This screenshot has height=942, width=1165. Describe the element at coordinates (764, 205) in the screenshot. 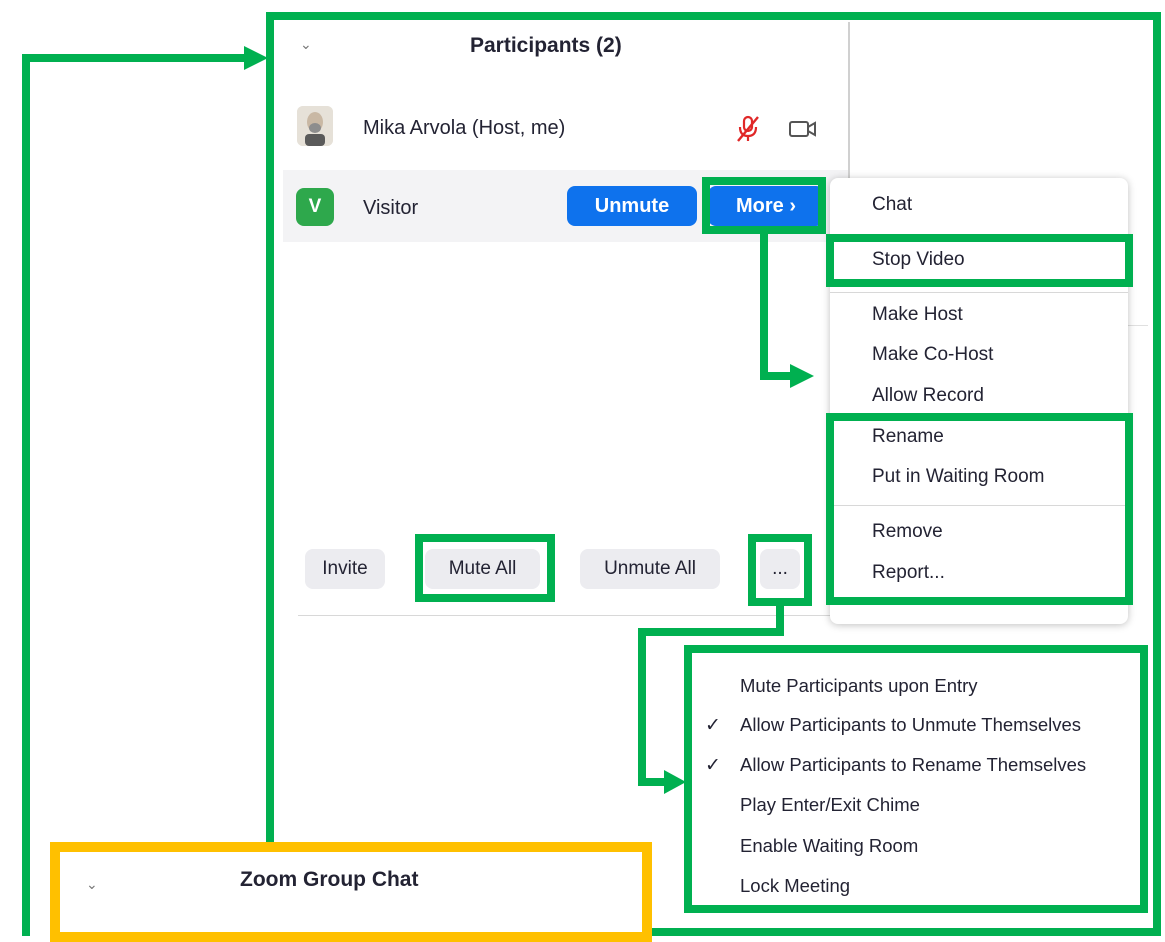

I see `annotation-box-more` at that location.